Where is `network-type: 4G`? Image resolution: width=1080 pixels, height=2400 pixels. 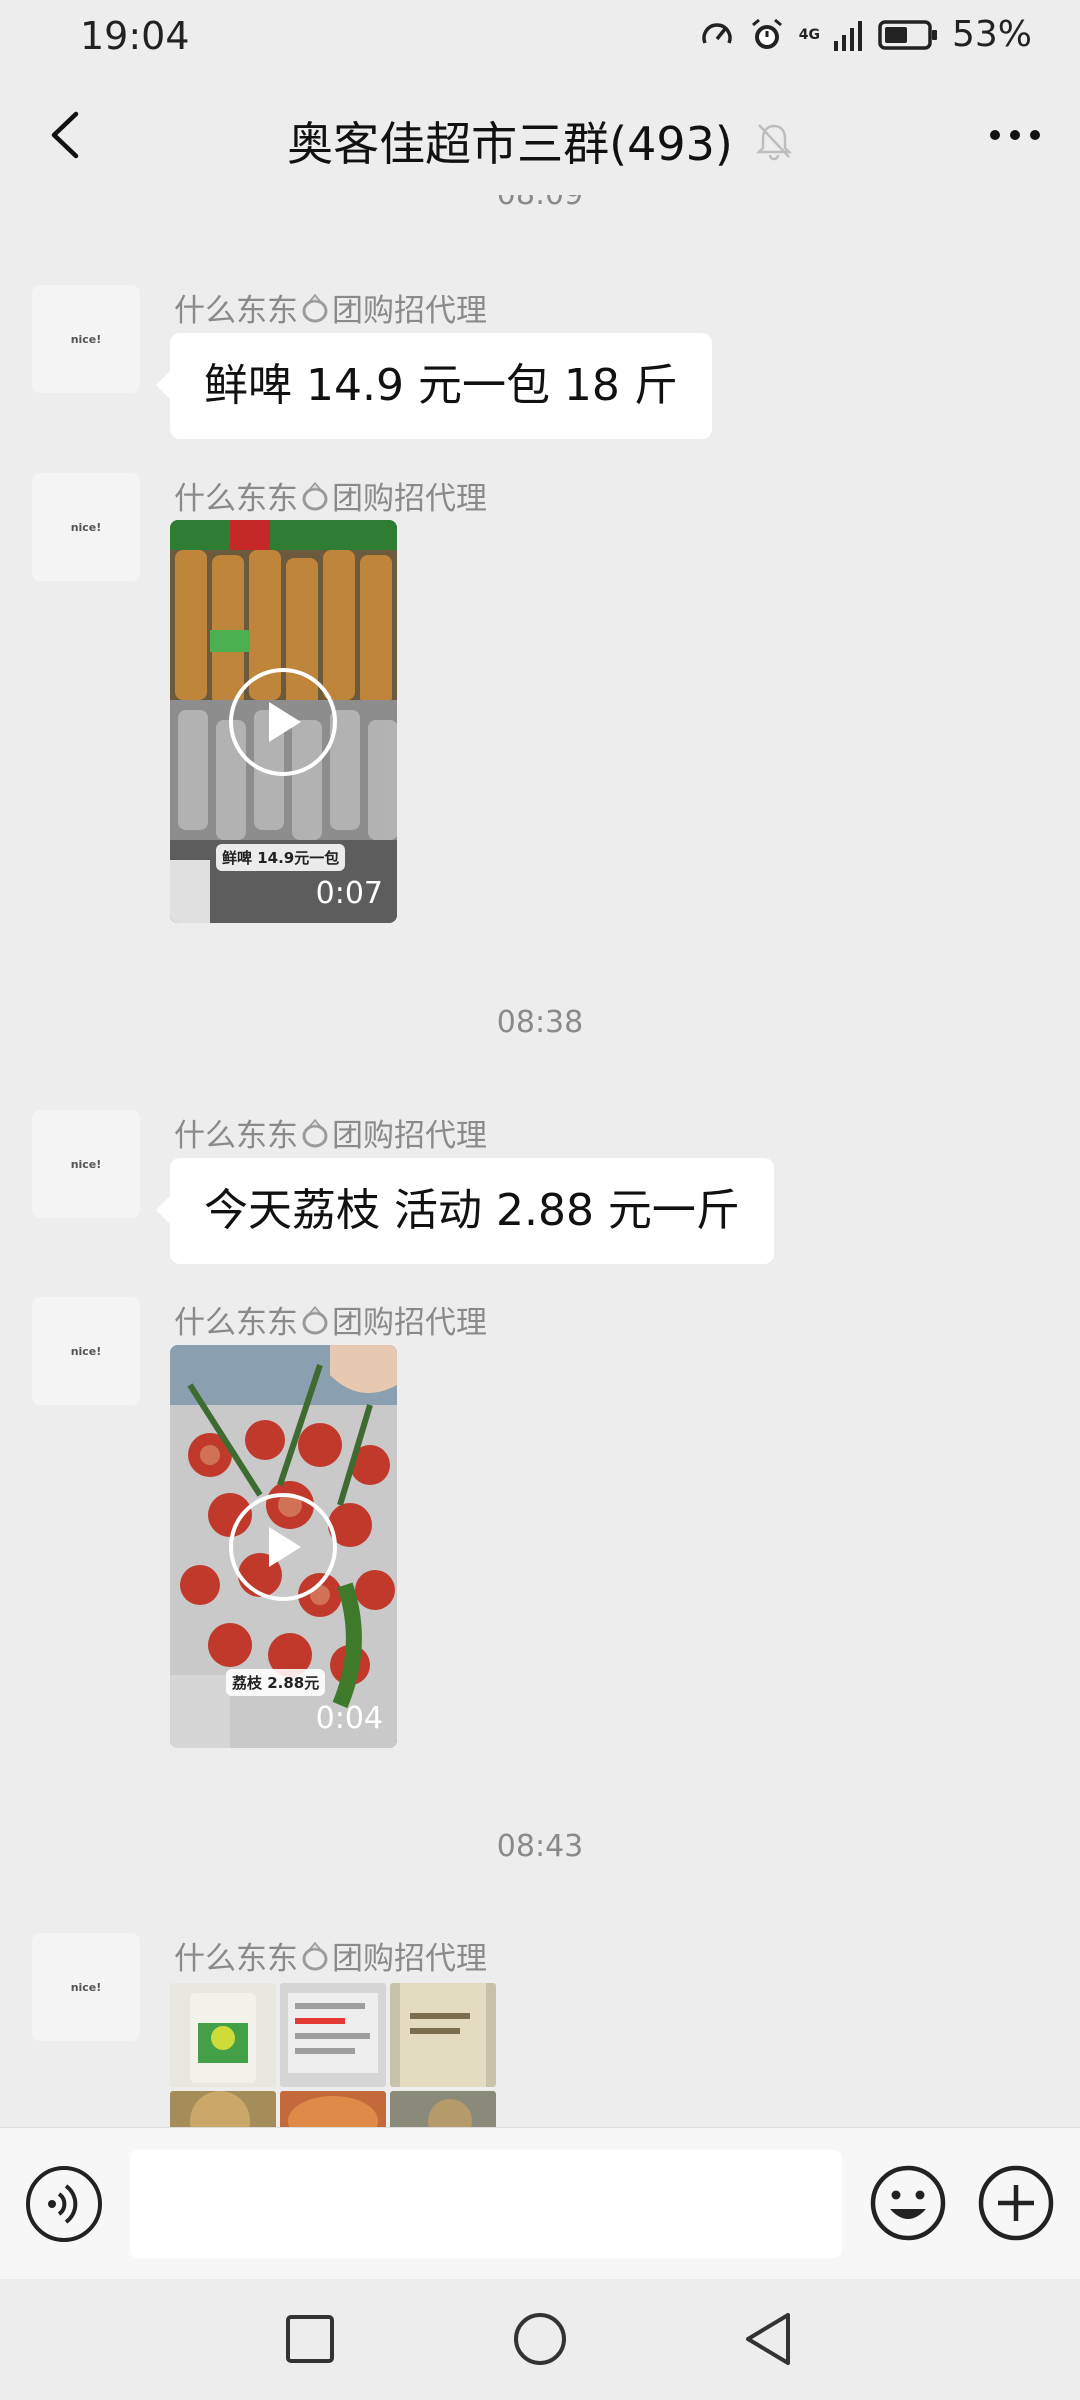 network-type: 4G is located at coordinates (809, 34).